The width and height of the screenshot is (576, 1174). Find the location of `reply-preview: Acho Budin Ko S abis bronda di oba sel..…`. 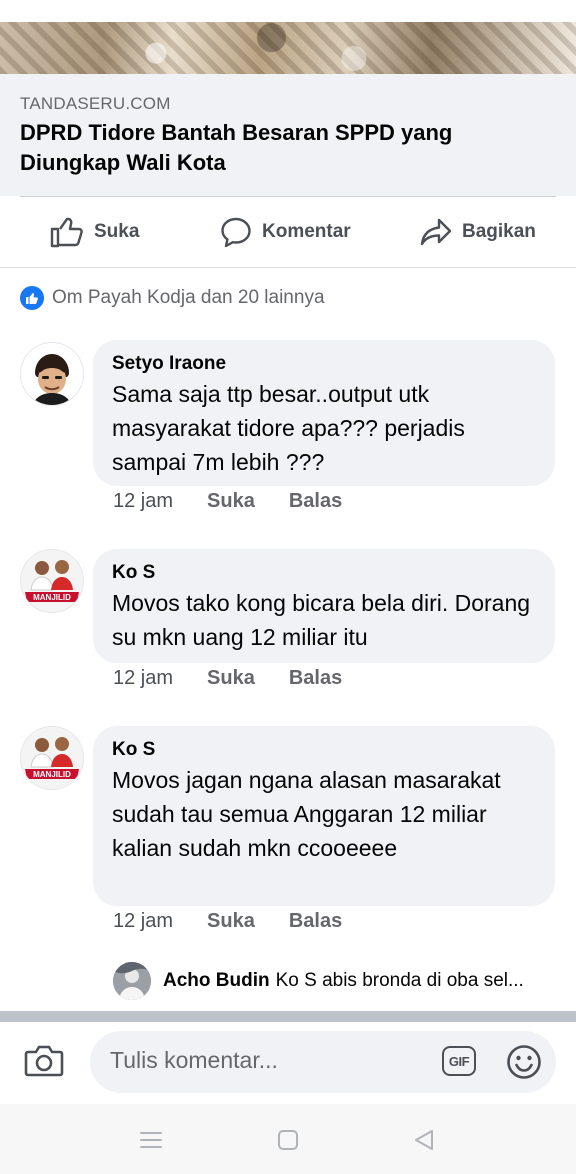

reply-preview: Acho Budin Ko S abis bronda di oba sel..… is located at coordinates (318, 981).